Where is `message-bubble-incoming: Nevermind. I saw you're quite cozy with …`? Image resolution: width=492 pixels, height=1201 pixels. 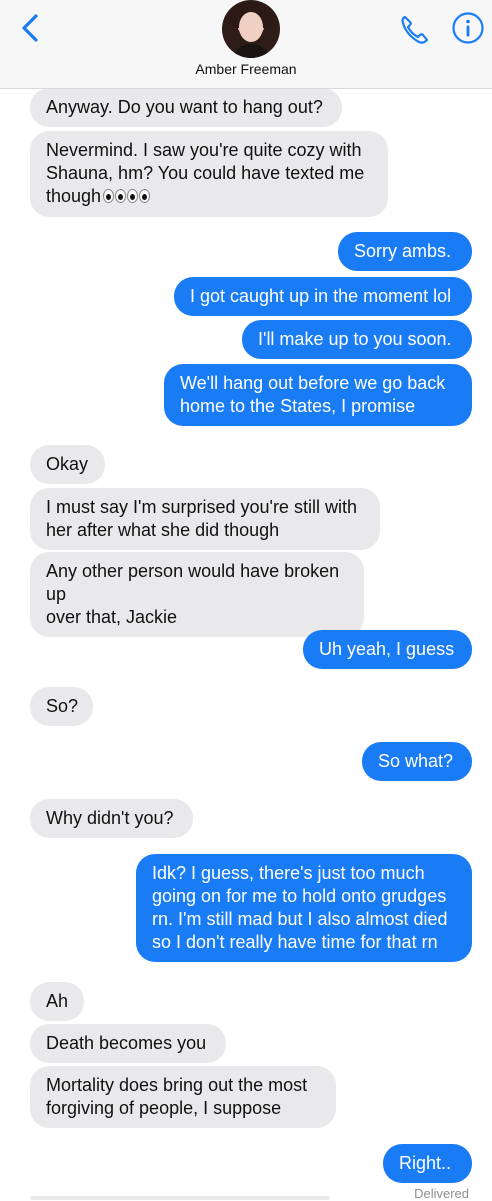 message-bubble-incoming: Nevermind. I saw you're quite cozy with … is located at coordinates (209, 174).